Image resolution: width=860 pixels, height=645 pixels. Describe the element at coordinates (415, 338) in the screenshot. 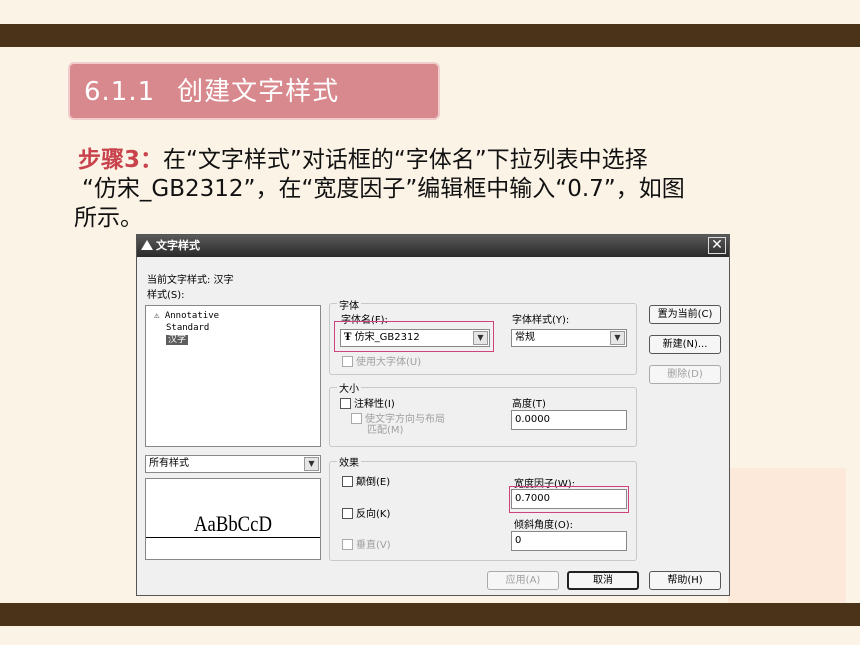

I see `font-name-select: Ŧ 仿宋_GB2312 ▼` at that location.